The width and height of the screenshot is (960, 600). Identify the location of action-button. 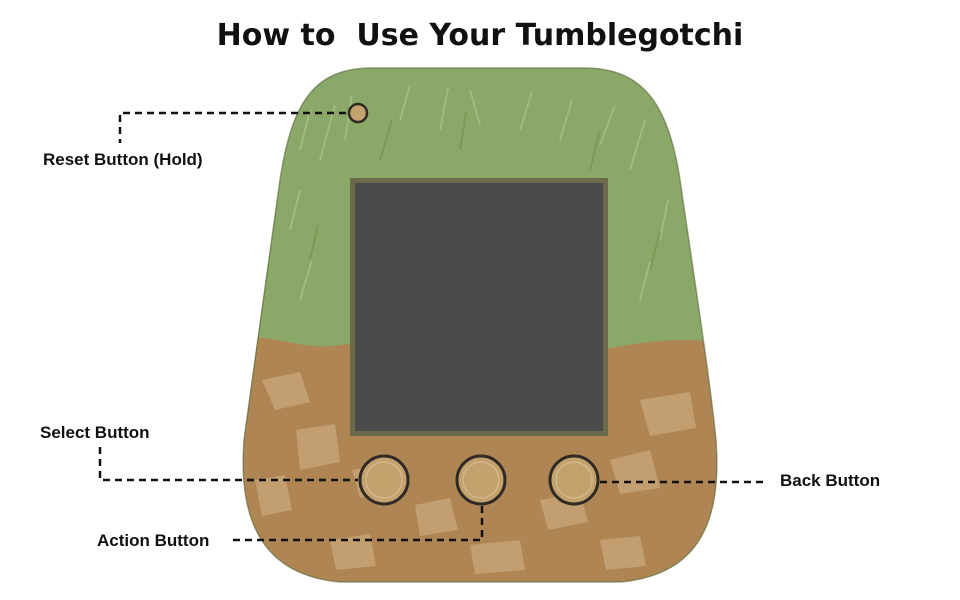
(481, 480).